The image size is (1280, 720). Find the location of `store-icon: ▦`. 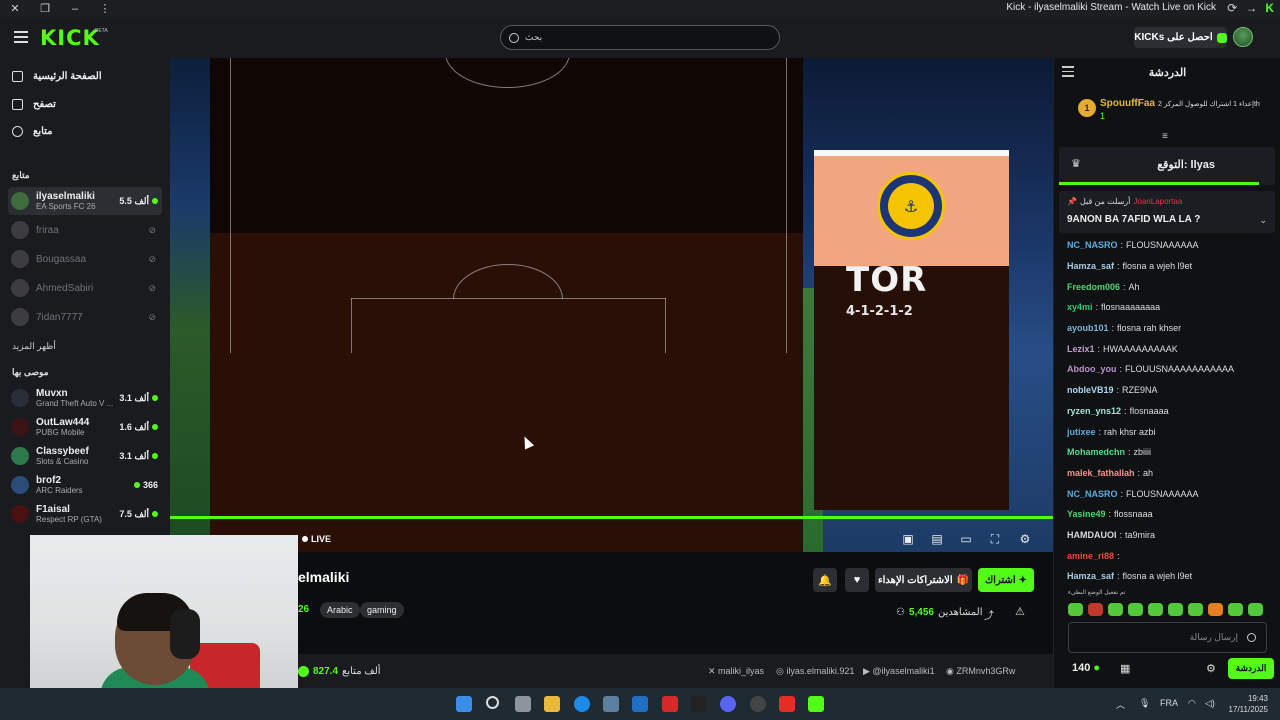

store-icon: ▦ is located at coordinates (1125, 668).